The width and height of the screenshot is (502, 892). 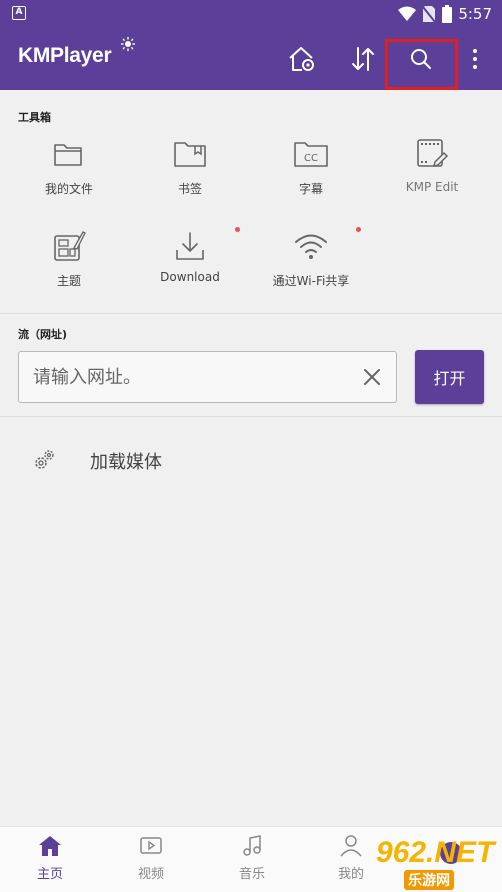 I want to click on profile-icon, so click(x=351, y=846).